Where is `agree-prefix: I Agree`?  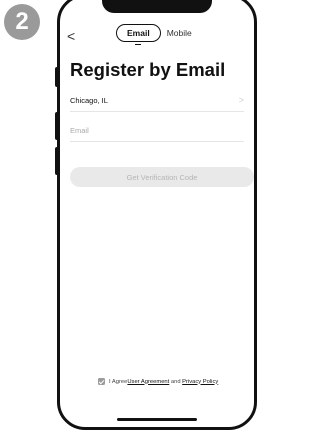
agree-prefix: I Agree is located at coordinates (118, 381).